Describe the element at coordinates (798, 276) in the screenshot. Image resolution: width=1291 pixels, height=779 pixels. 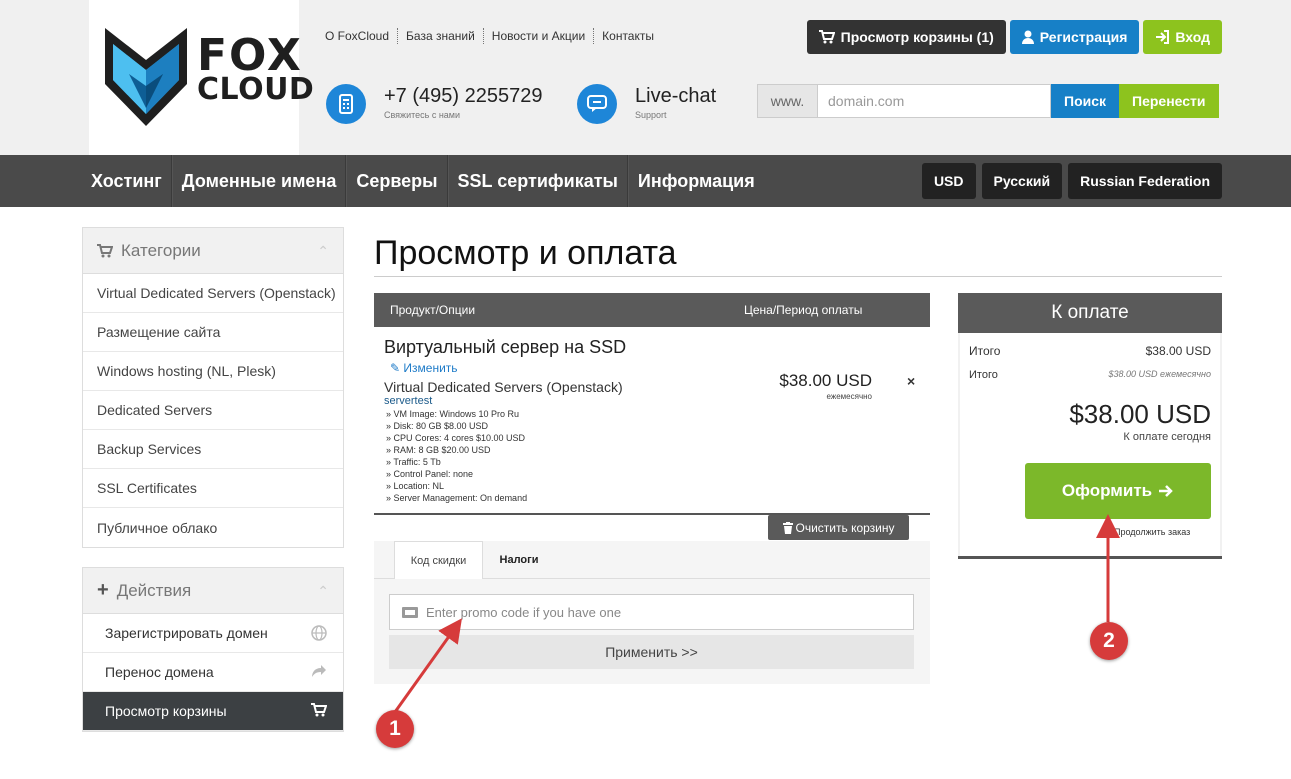
I see `title-divider` at that location.